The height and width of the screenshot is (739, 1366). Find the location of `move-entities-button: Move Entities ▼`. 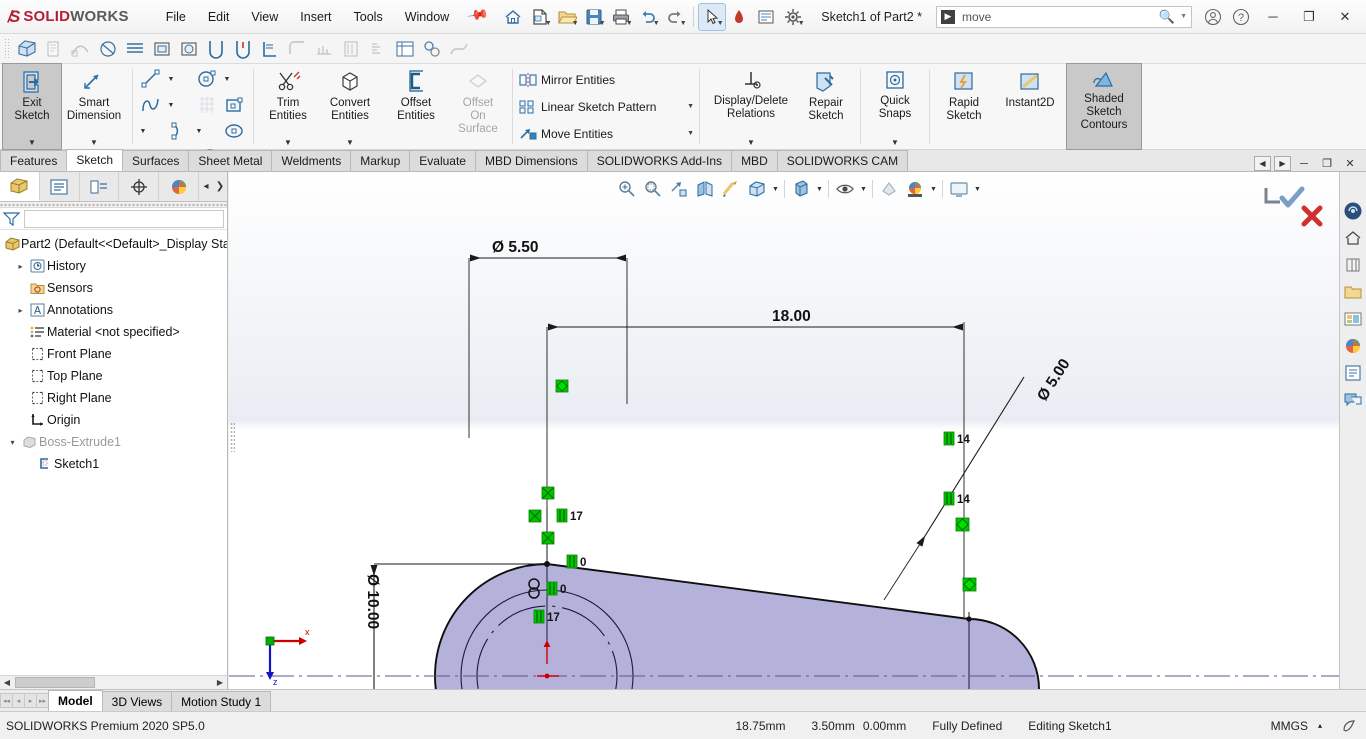

move-entities-button: Move Entities ▼ is located at coordinates (606, 134).